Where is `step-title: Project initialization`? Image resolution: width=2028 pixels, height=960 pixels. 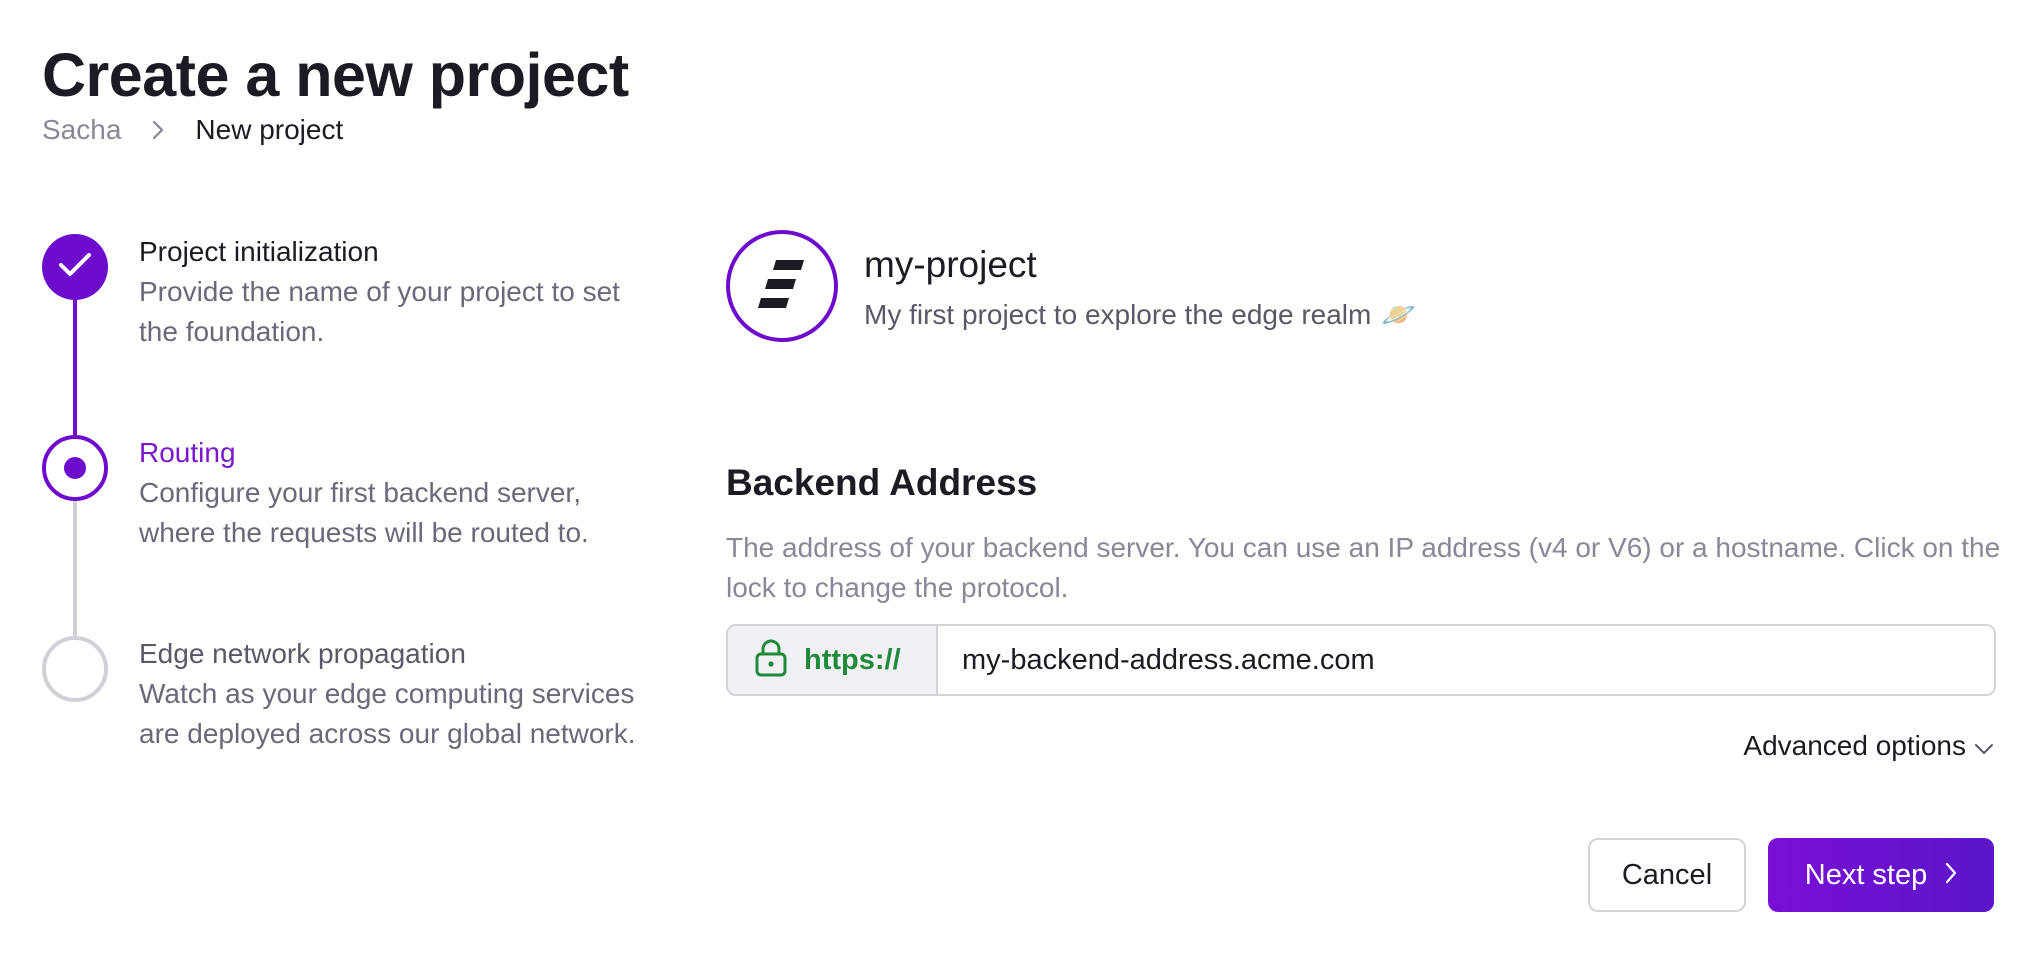 step-title: Project initialization is located at coordinates (259, 251).